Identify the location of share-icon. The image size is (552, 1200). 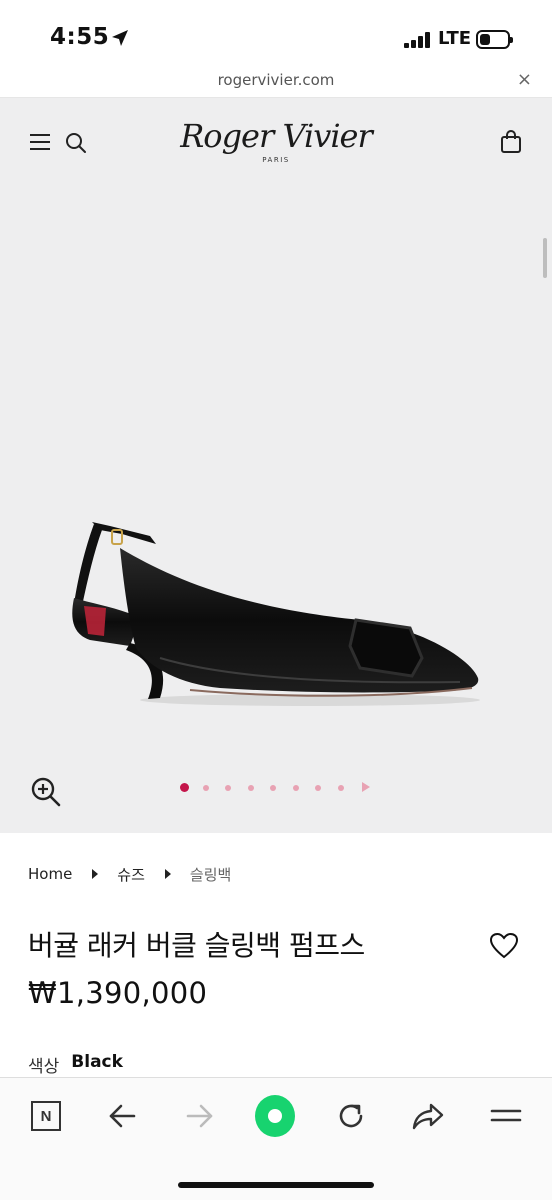
(428, 1116).